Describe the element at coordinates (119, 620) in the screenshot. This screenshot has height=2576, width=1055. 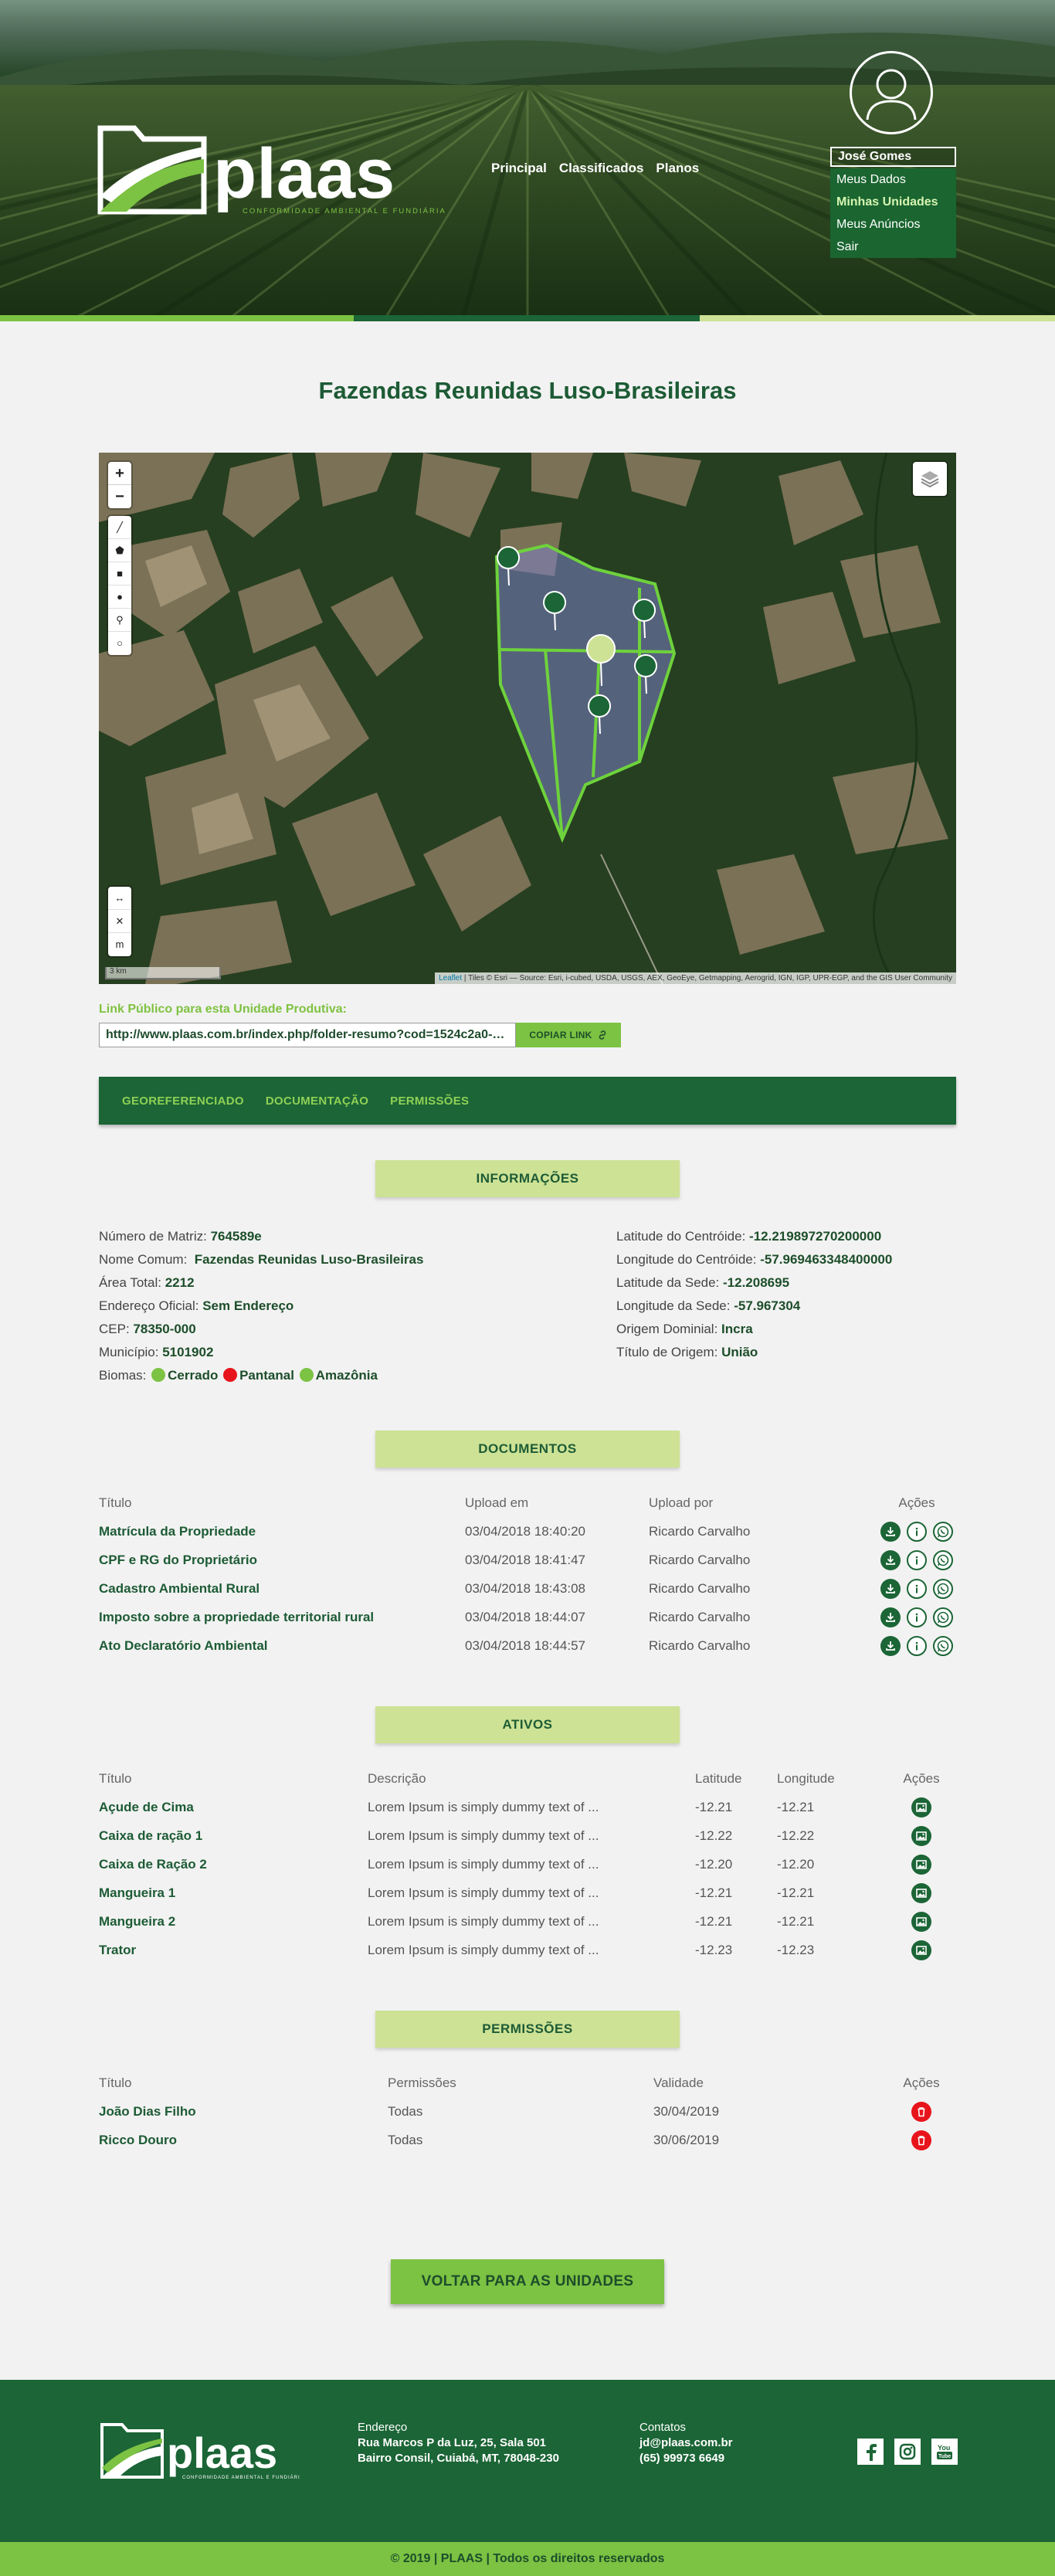
I see `draw-marker-icon: ⚲` at that location.